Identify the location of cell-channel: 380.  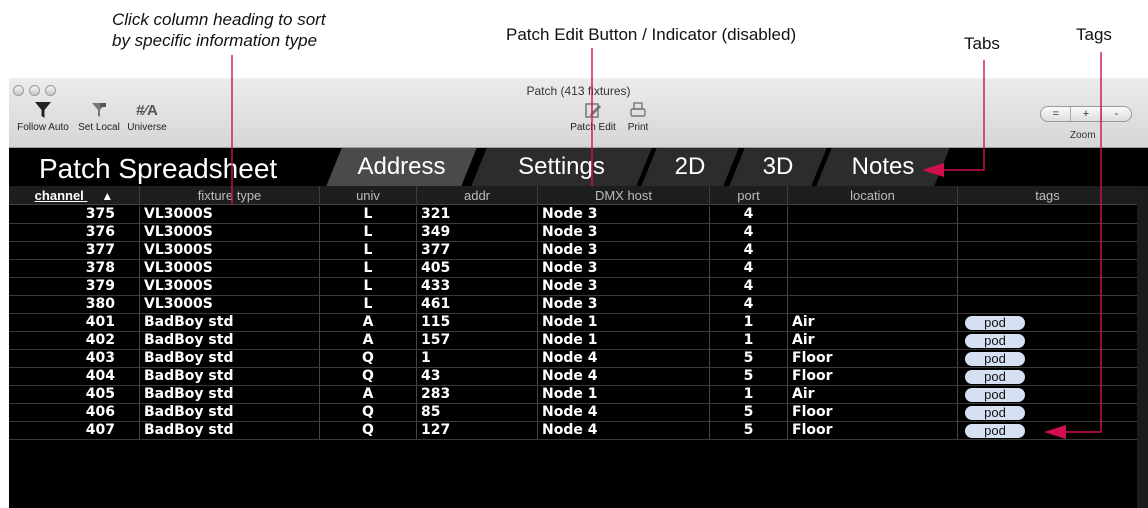
(74, 304).